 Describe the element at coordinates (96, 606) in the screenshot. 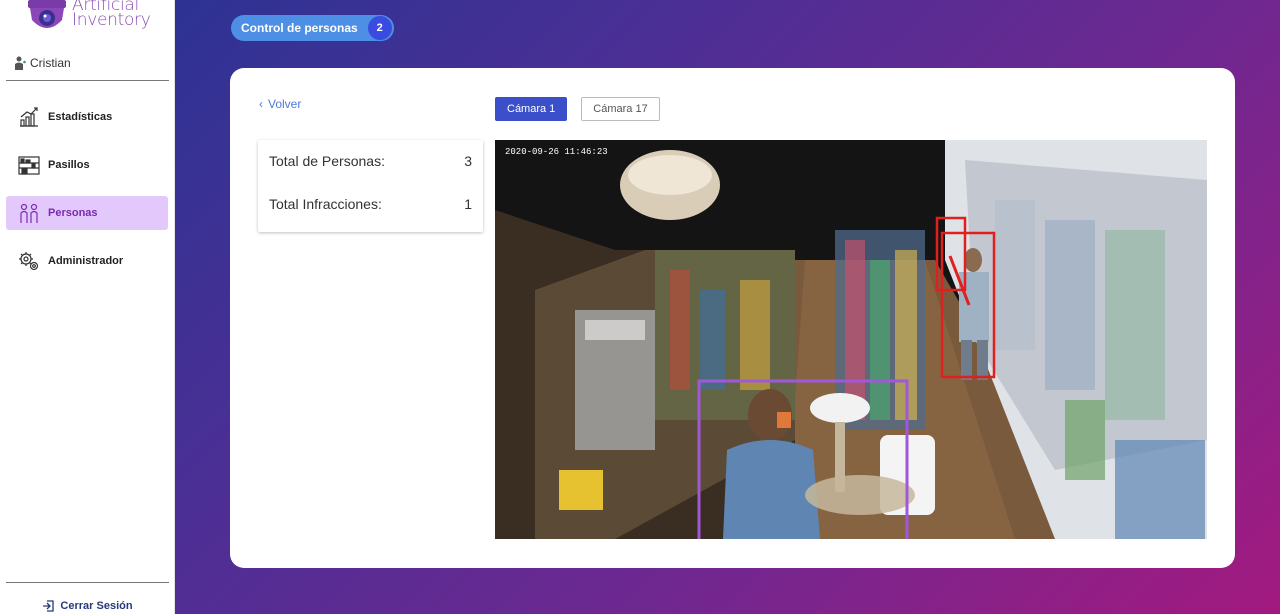

I see `logout-label: Cerrar Sesión` at that location.